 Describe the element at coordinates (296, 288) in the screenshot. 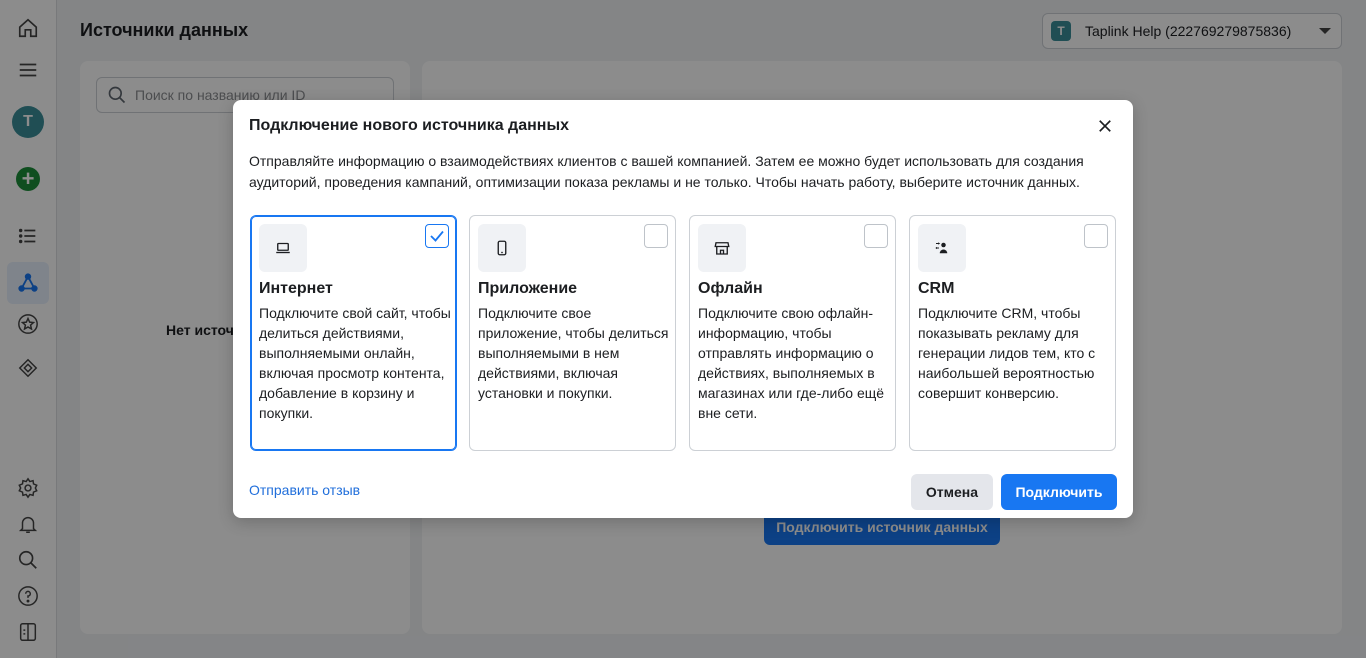

I see `source-title: Интернет` at that location.